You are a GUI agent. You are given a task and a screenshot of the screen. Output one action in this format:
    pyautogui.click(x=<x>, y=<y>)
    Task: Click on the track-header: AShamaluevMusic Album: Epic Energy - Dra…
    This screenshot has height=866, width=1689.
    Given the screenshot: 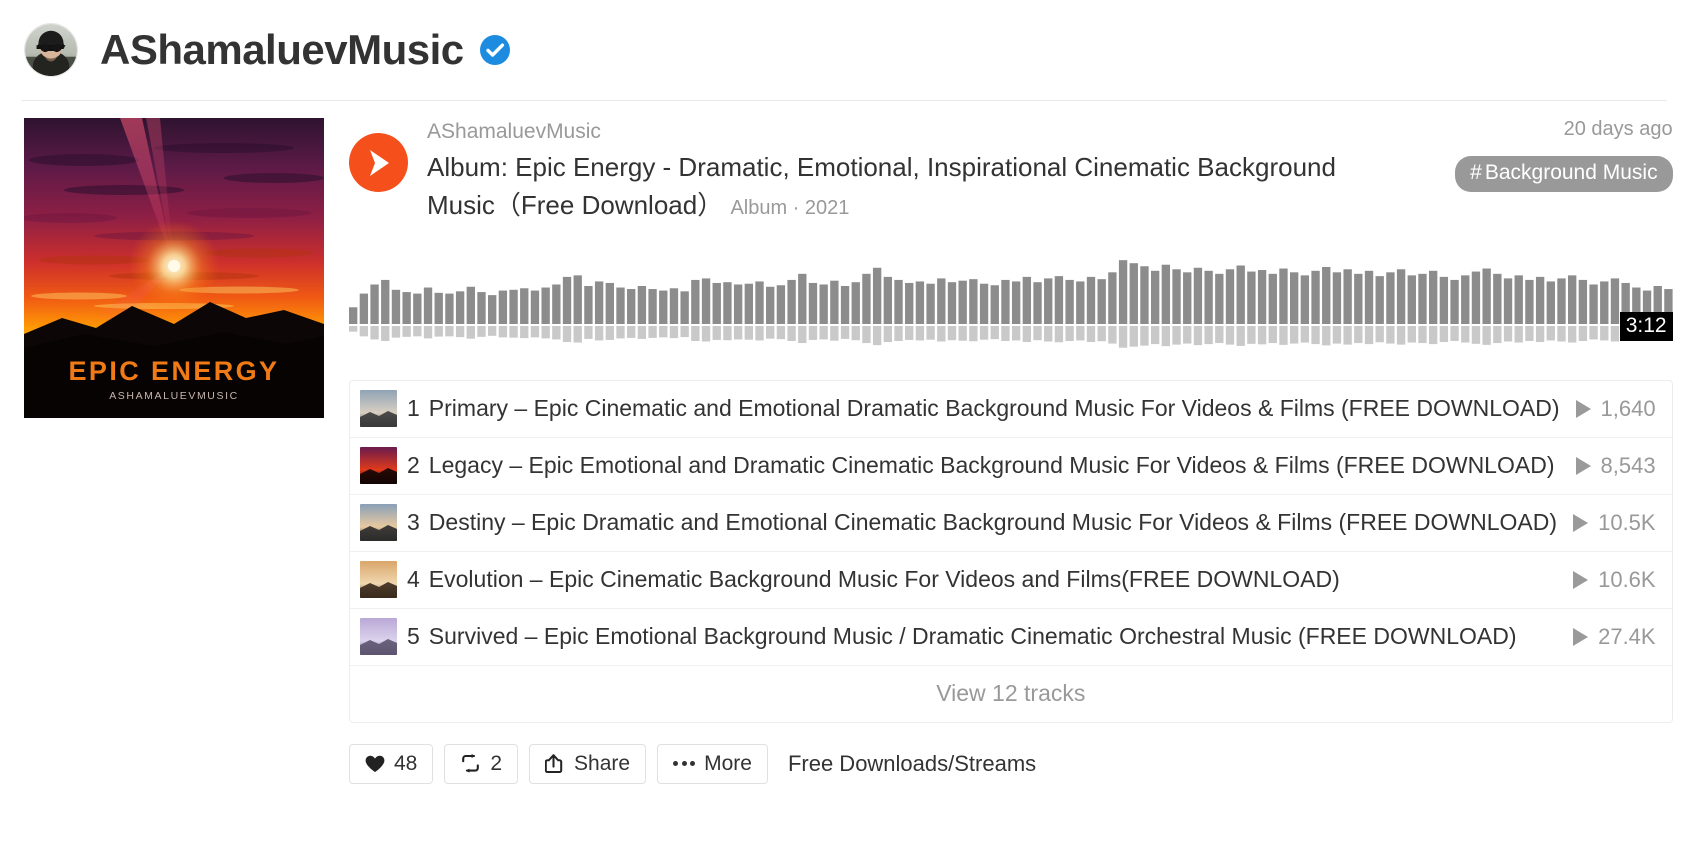 What is the action you would take?
    pyautogui.click(x=1011, y=171)
    